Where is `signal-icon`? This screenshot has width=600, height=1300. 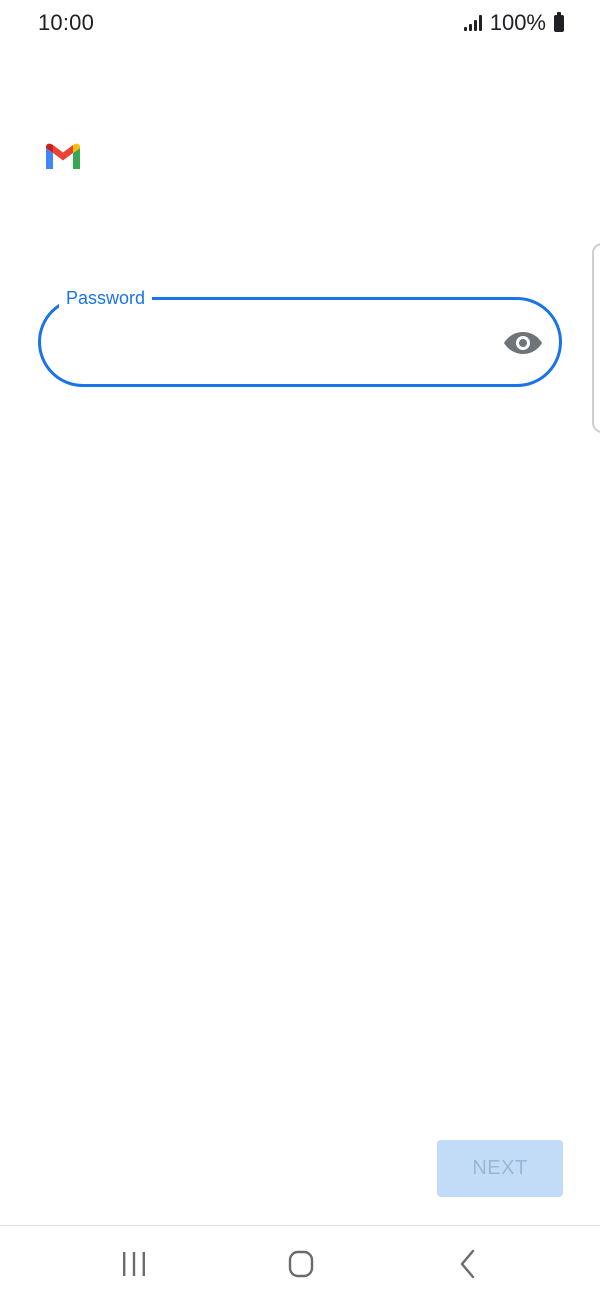 signal-icon is located at coordinates (472, 23).